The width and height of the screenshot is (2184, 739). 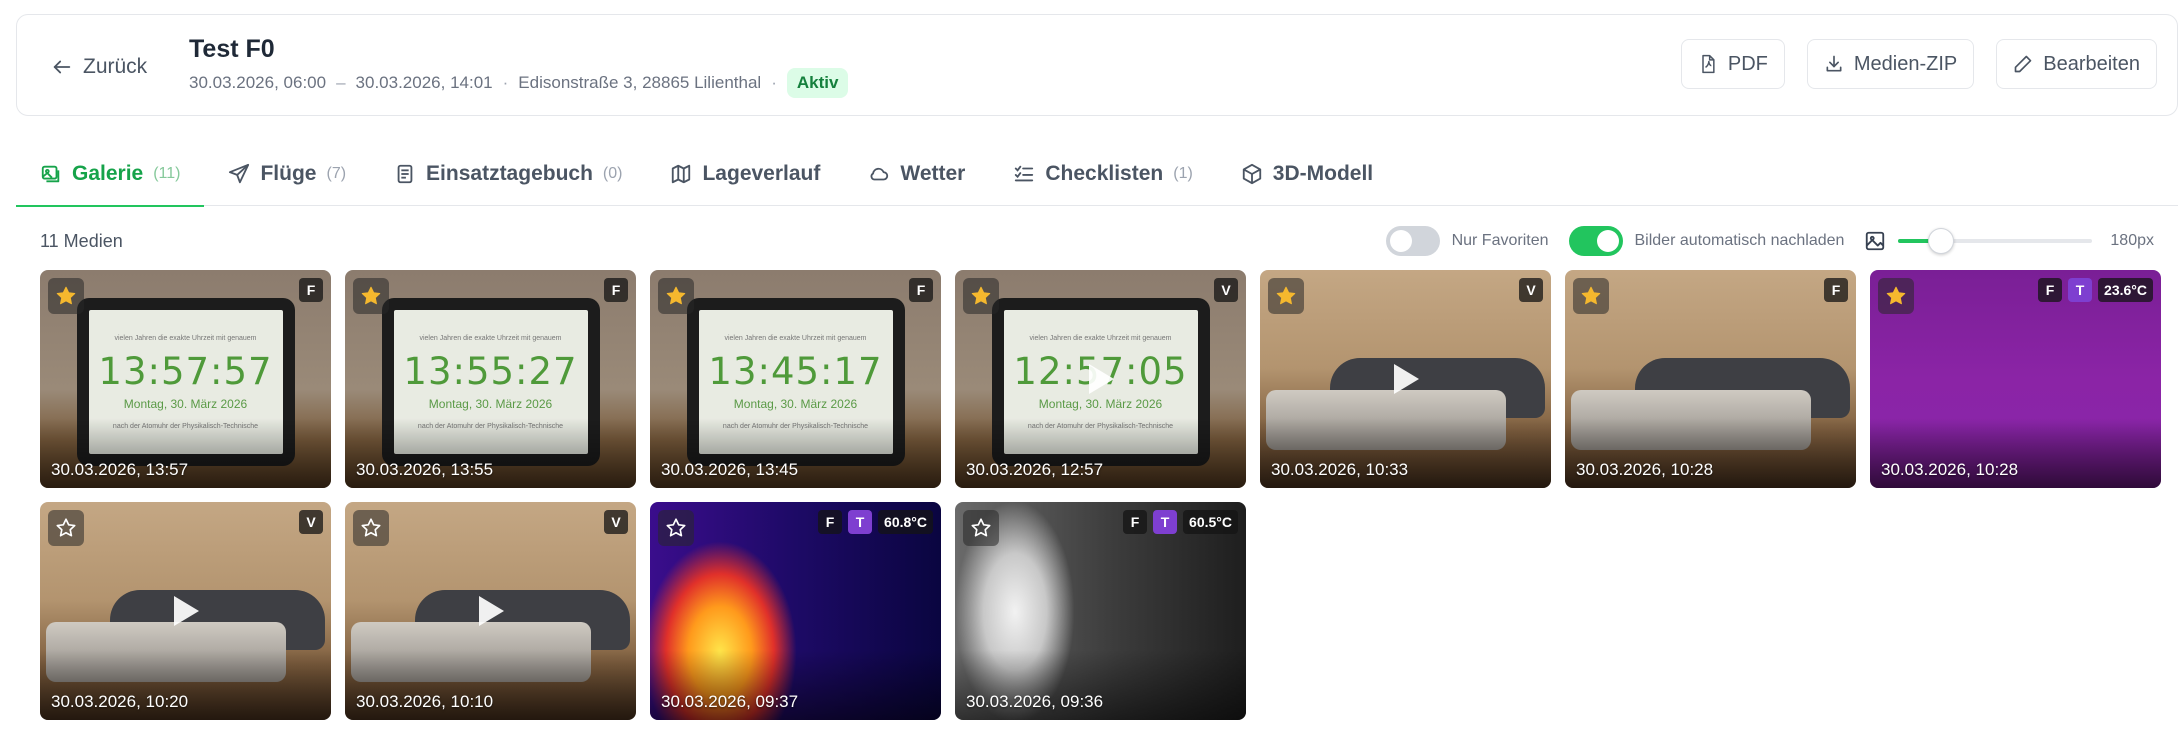 What do you see at coordinates (640, 82) in the screenshot?
I see `address: Edisonstraße 3, 28865 Lilienthal` at bounding box center [640, 82].